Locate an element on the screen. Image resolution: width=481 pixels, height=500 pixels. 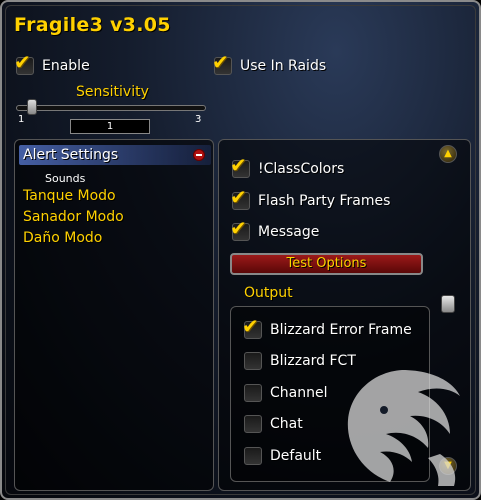
output-label: Default is located at coordinates (296, 456).